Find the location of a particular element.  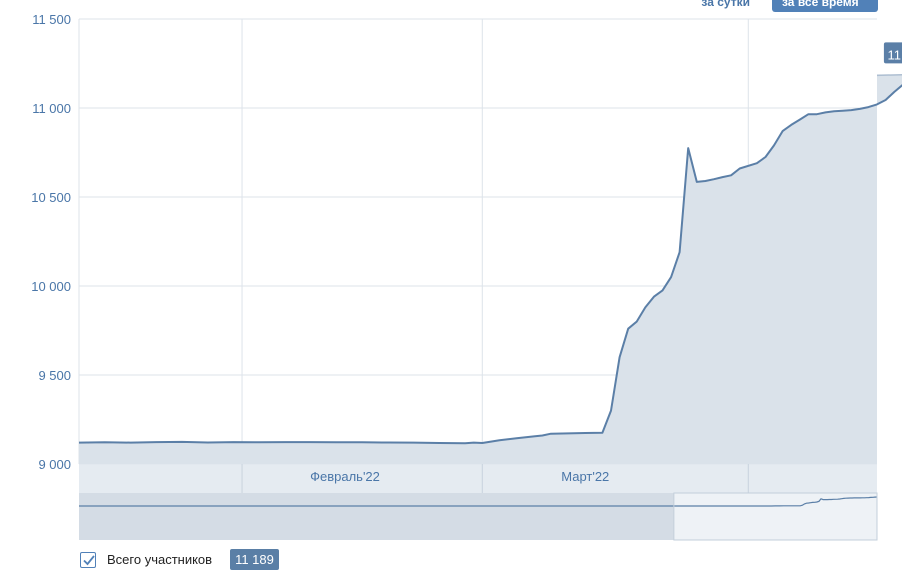

value-tooltip-label: 11 189 is located at coordinates (895, 54).